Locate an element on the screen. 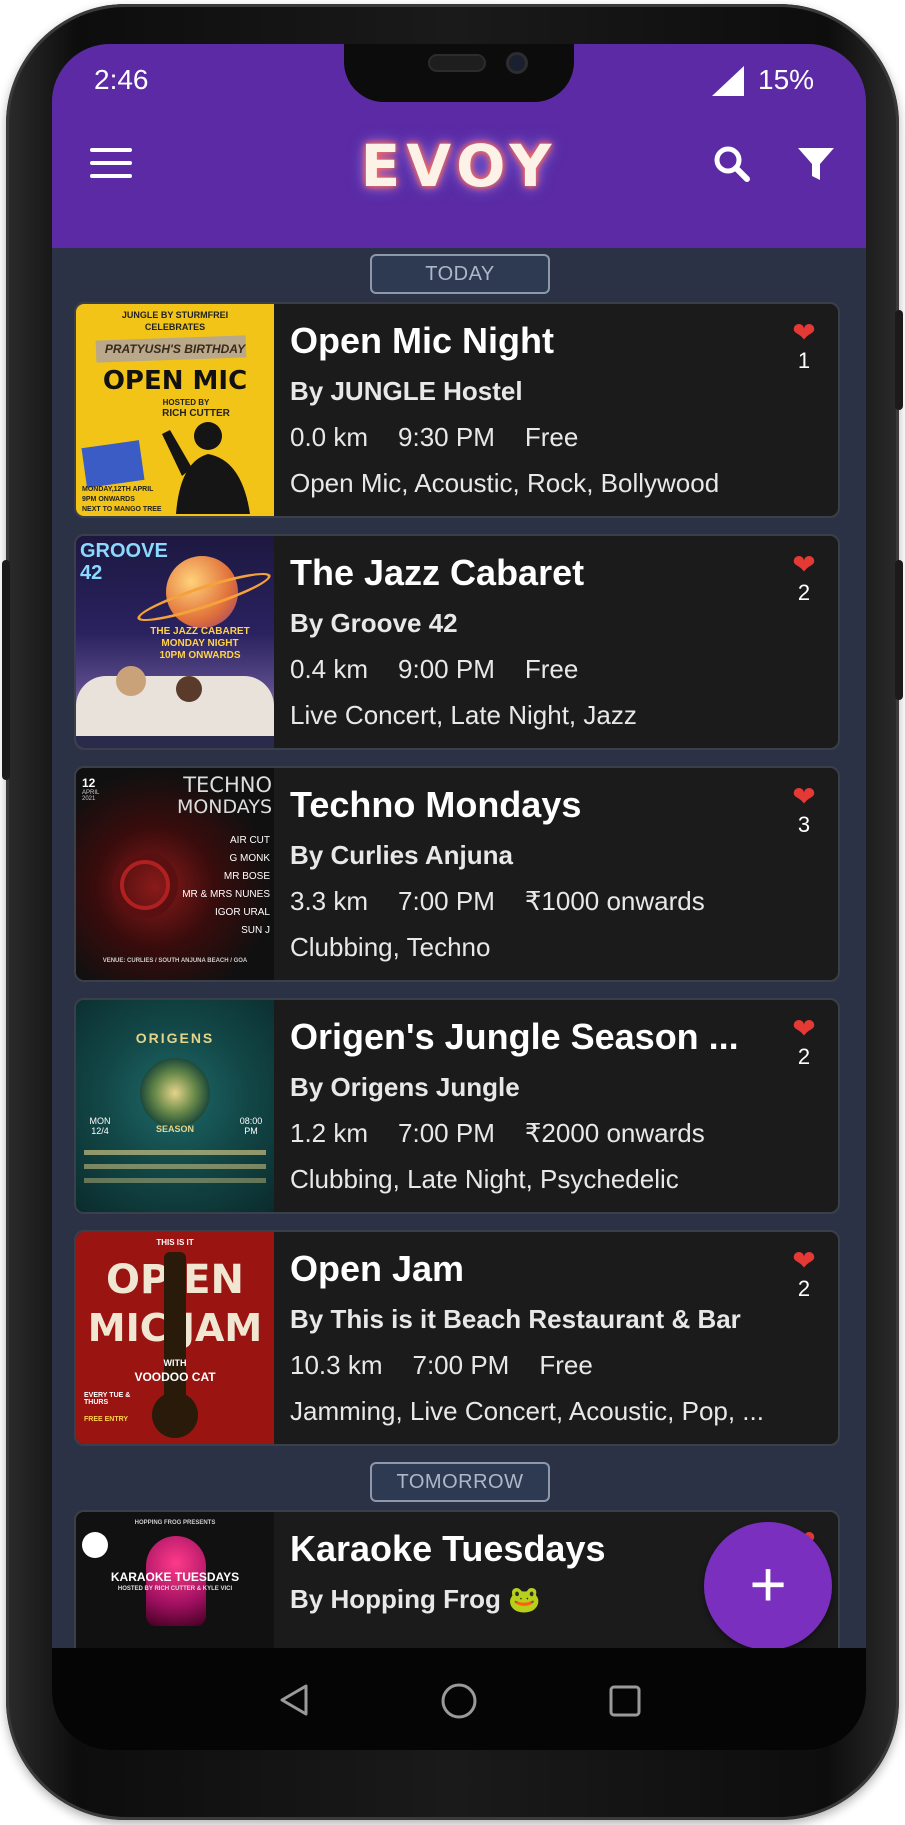  event-price: ₹1000 onwards is located at coordinates (614, 901).